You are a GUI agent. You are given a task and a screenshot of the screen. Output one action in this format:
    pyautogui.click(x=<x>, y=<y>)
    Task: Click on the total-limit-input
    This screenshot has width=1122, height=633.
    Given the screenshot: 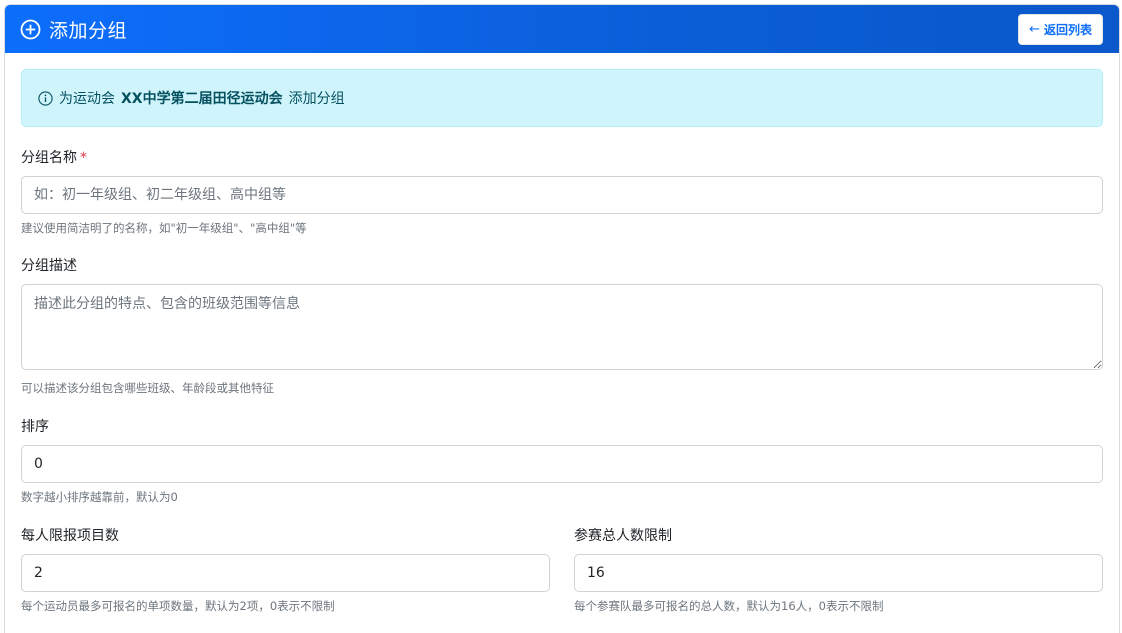 What is the action you would take?
    pyautogui.click(x=838, y=573)
    